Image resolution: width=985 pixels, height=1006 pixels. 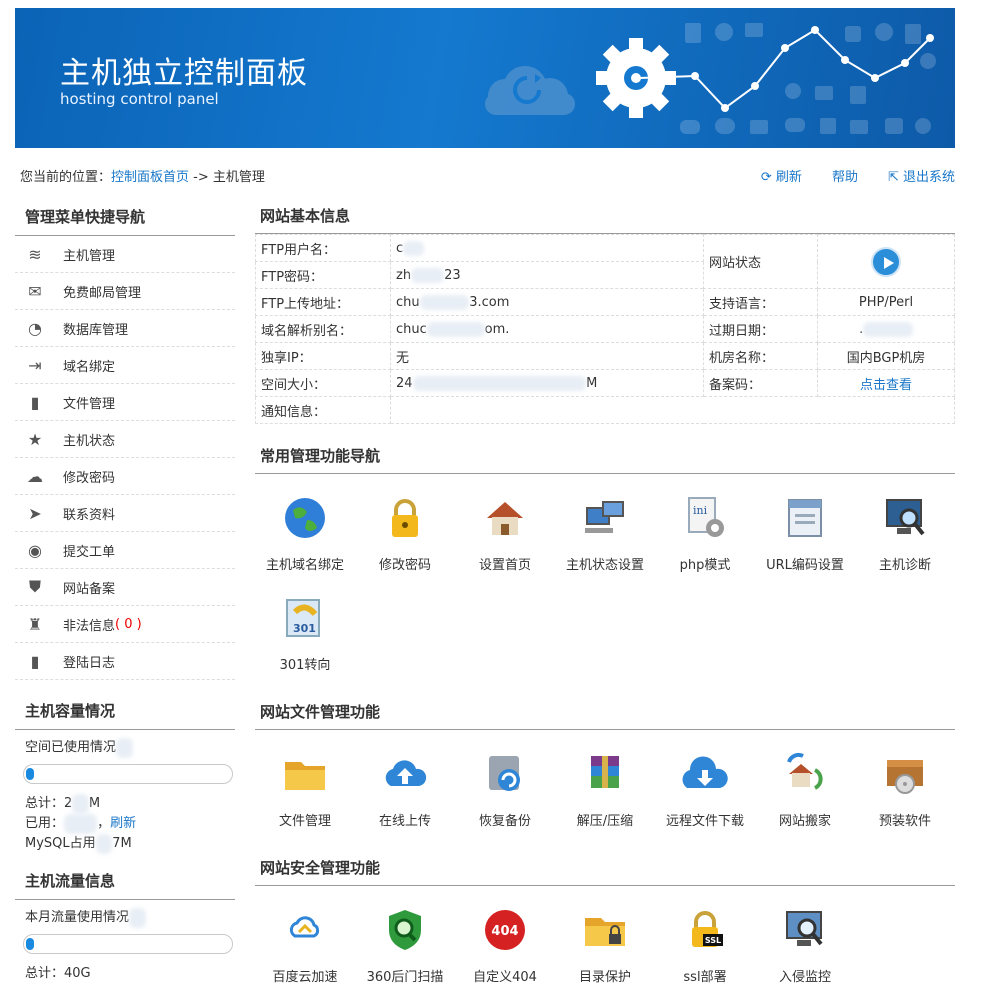 I want to click on language-key: 支持语言：, so click(x=760, y=302).